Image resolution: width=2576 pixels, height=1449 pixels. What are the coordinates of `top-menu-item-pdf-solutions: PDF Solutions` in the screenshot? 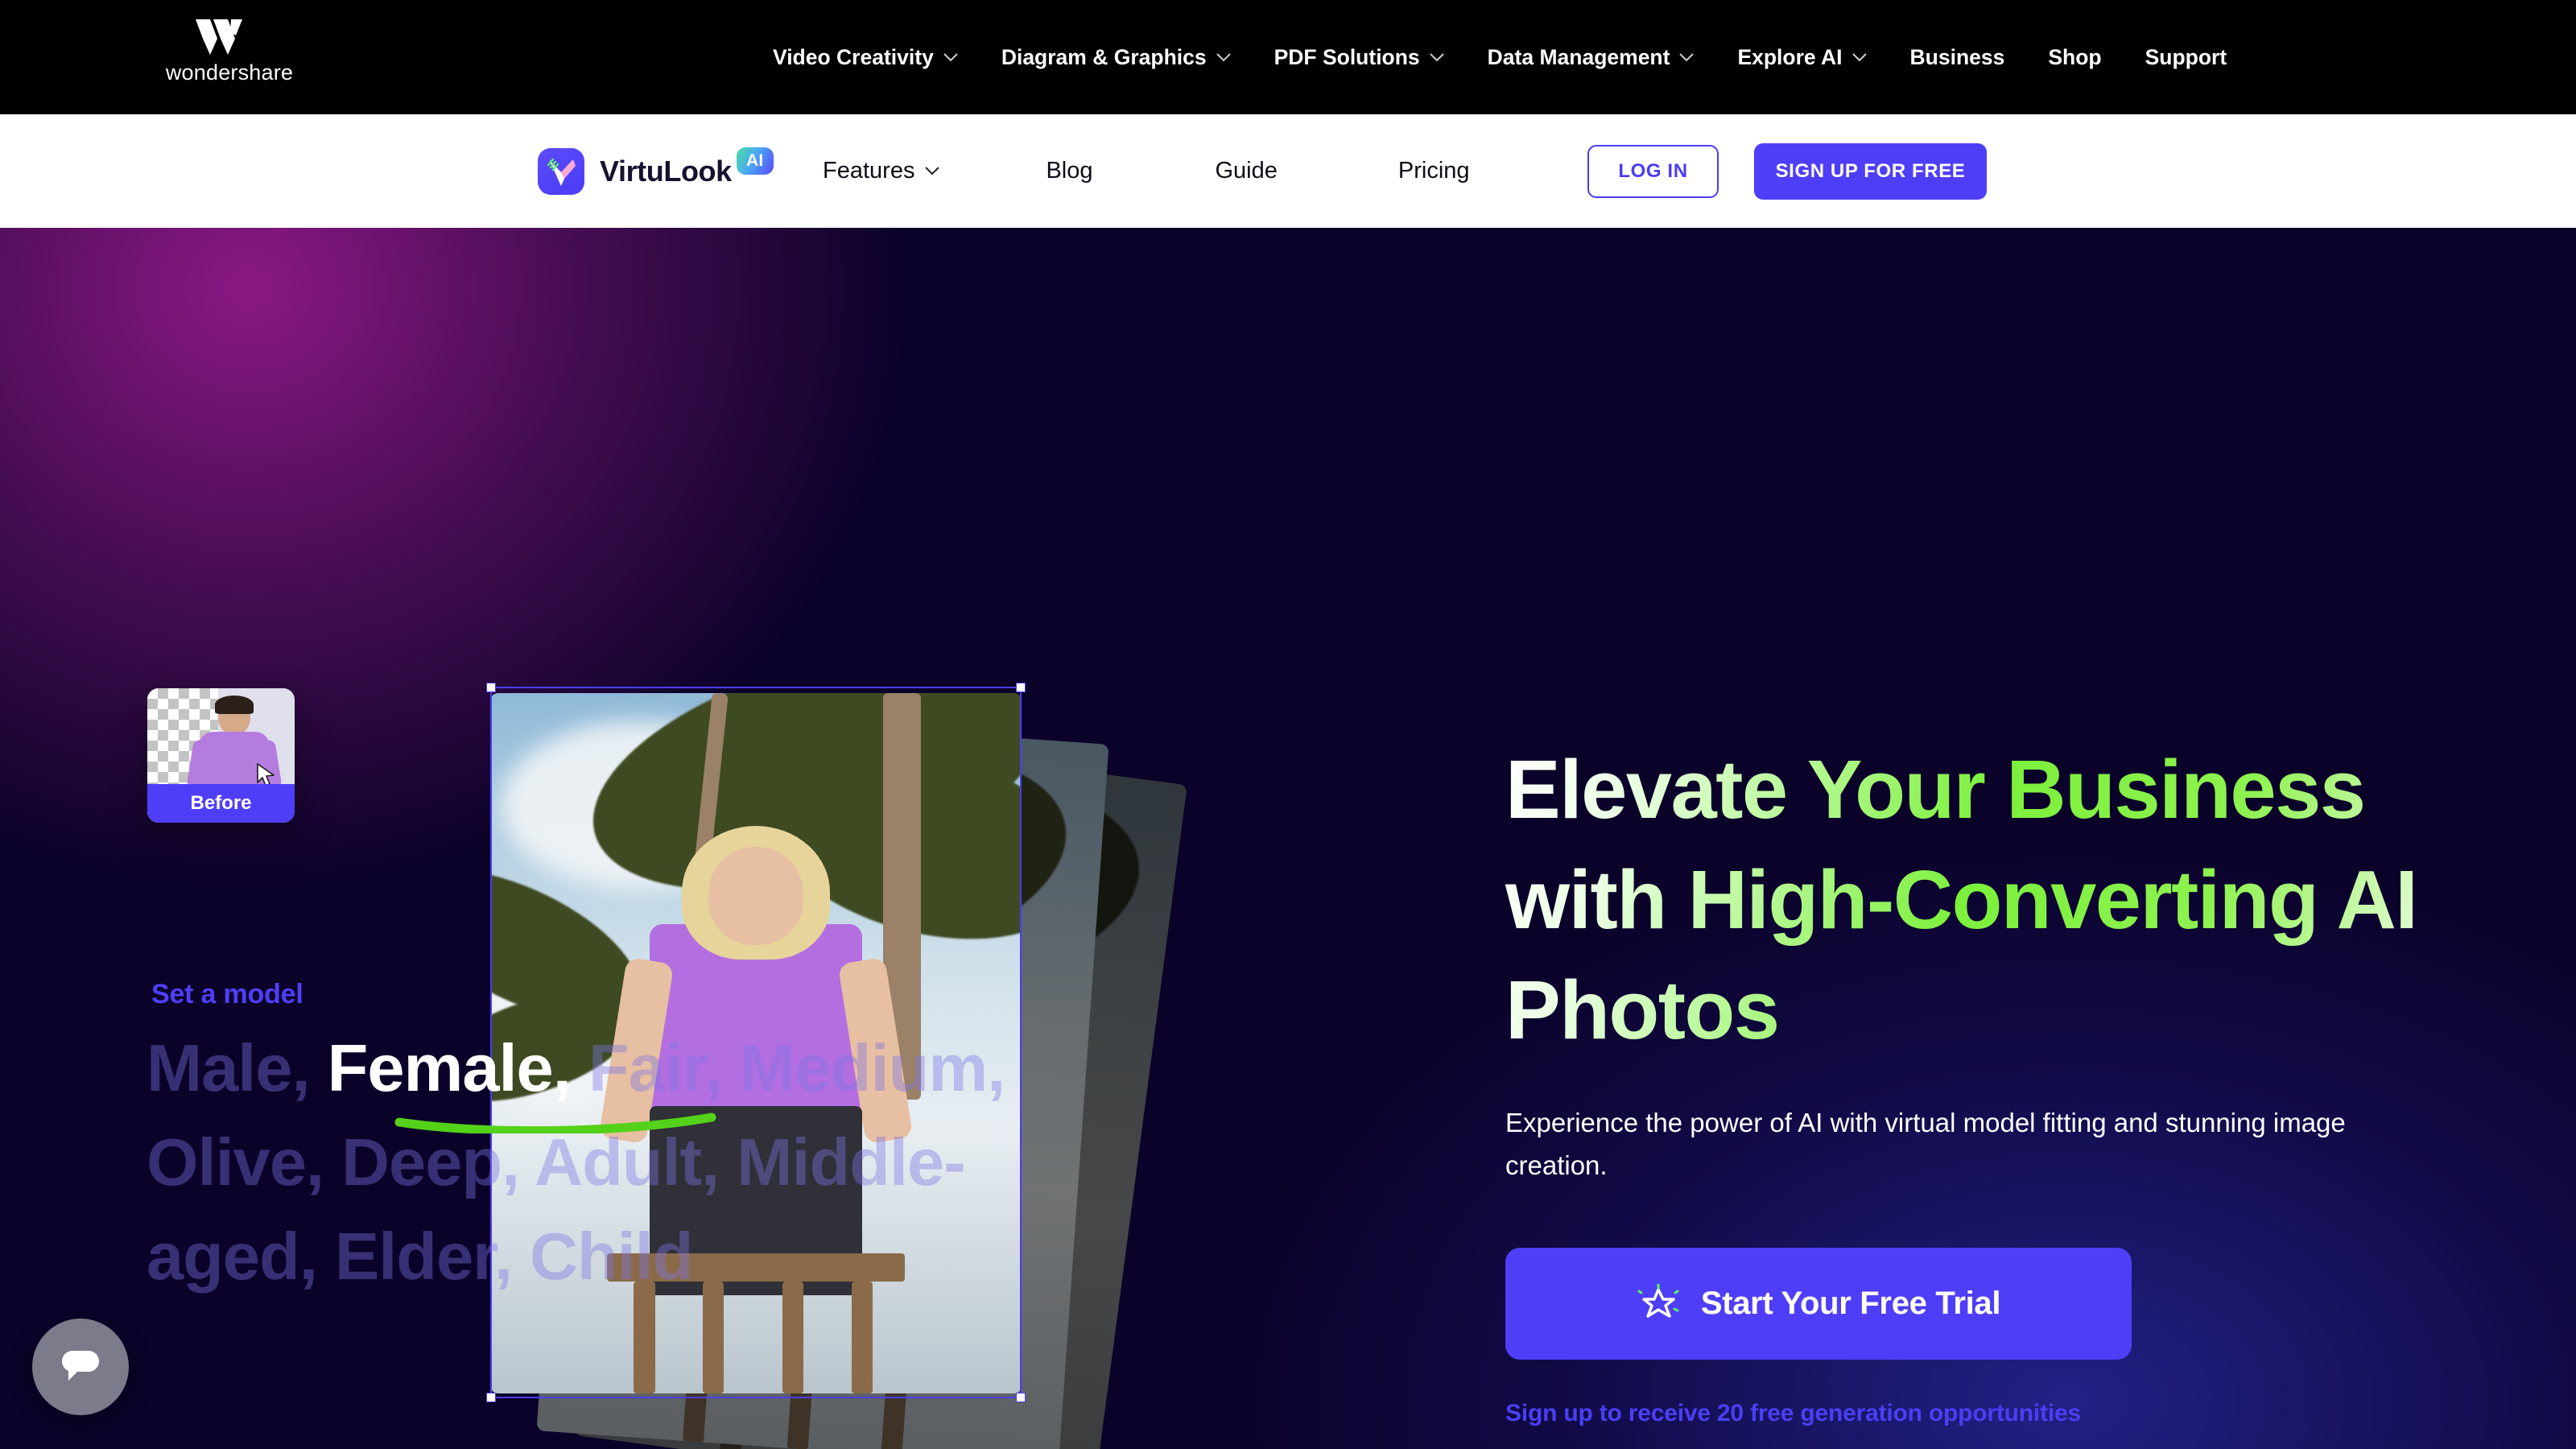 It's located at (1359, 57).